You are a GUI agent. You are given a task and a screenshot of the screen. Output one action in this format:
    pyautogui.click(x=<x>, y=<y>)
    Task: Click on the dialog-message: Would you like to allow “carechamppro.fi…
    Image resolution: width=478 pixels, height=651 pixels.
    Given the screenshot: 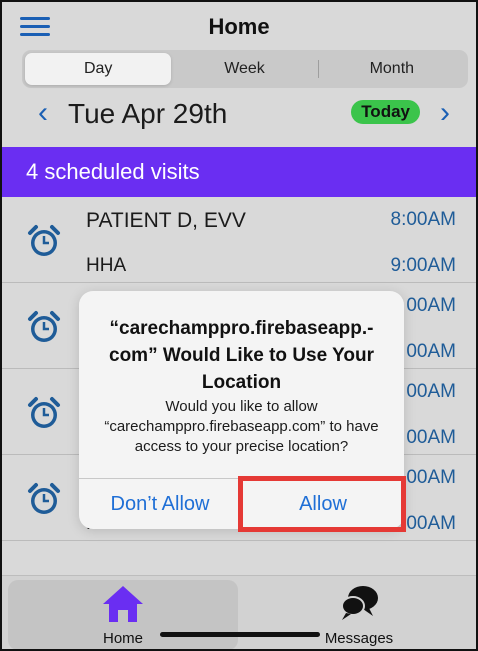 What is the action you would take?
    pyautogui.click(x=241, y=426)
    